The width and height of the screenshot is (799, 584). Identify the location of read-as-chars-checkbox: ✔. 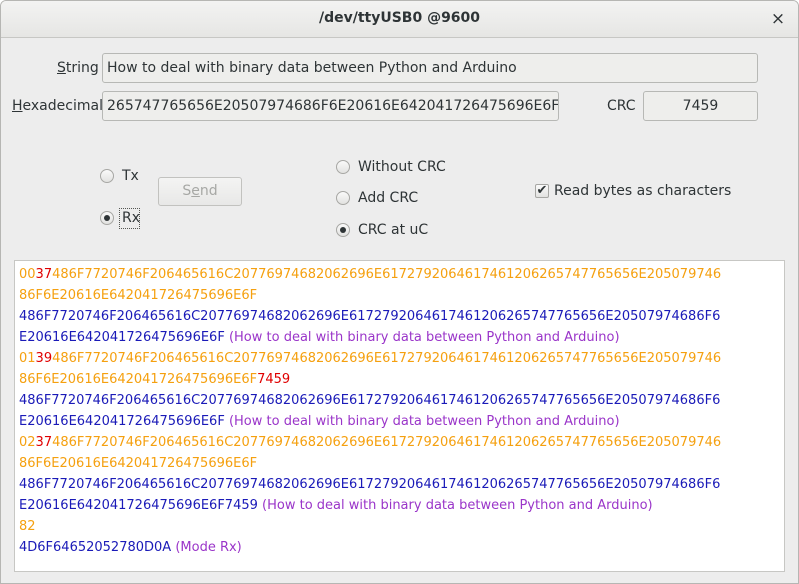
(542, 191).